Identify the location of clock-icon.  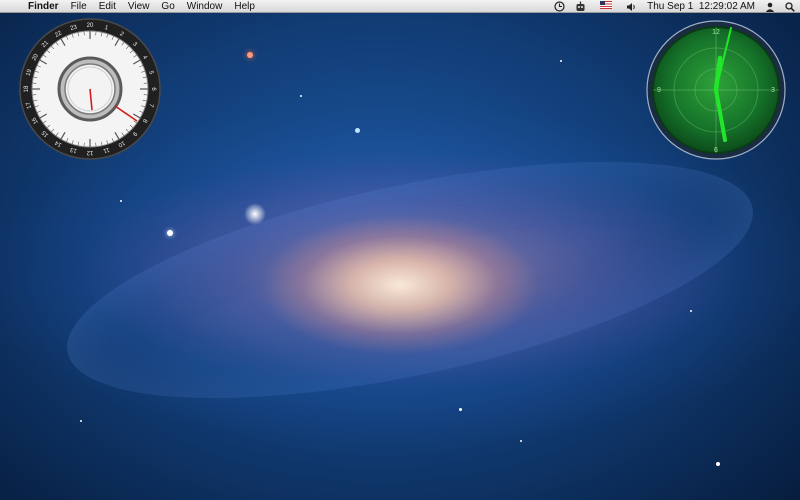
(559, 6).